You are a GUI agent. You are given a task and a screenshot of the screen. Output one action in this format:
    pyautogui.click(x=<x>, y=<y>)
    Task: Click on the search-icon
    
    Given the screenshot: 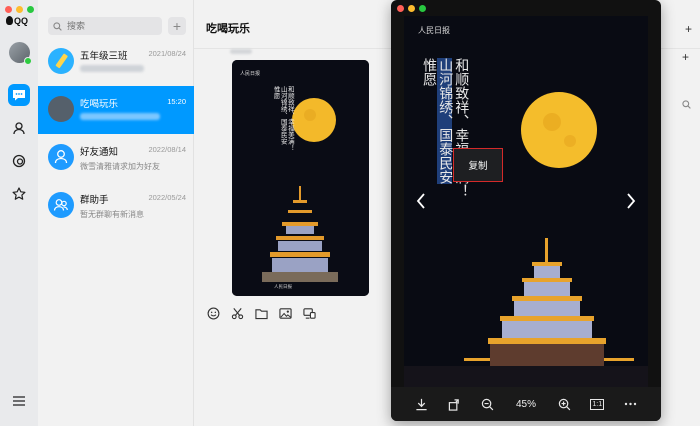 What is the action you would take?
    pyautogui.click(x=57, y=26)
    